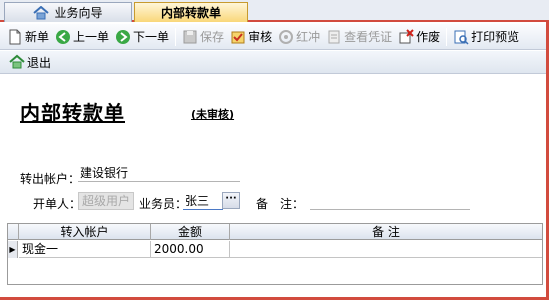 Image resolution: width=549 pixels, height=300 pixels. Describe the element at coordinates (13, 249) in the screenshot. I see `row-indicator-icon: ▶` at that location.